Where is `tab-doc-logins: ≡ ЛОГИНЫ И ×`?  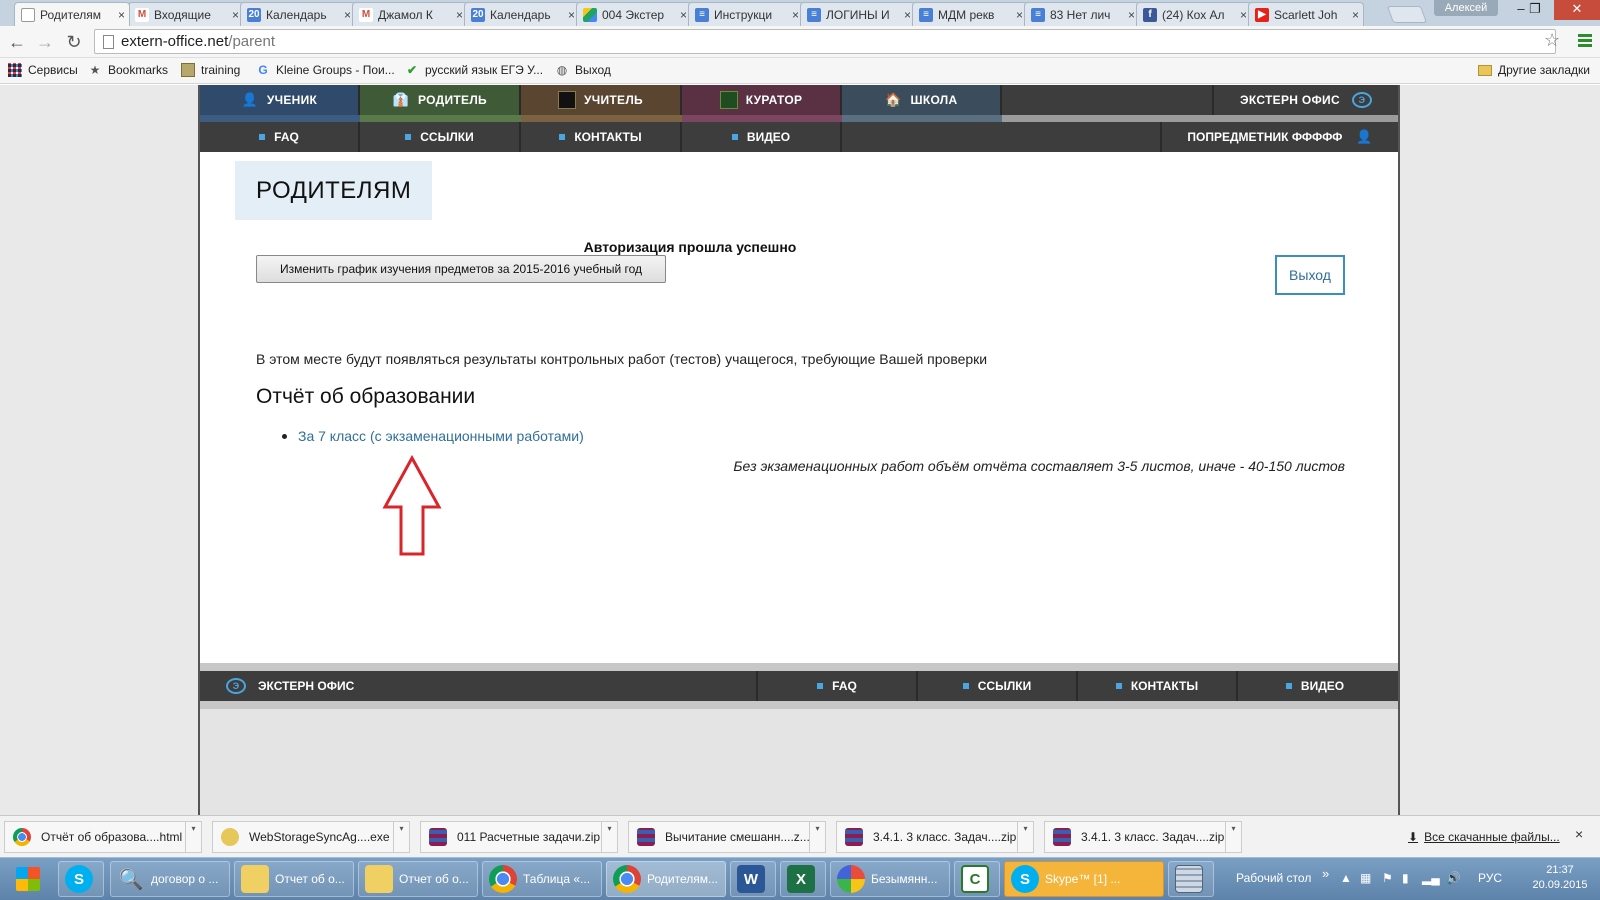 tab-doc-logins: ≡ ЛОГИНЫ И × is located at coordinates (858, 14).